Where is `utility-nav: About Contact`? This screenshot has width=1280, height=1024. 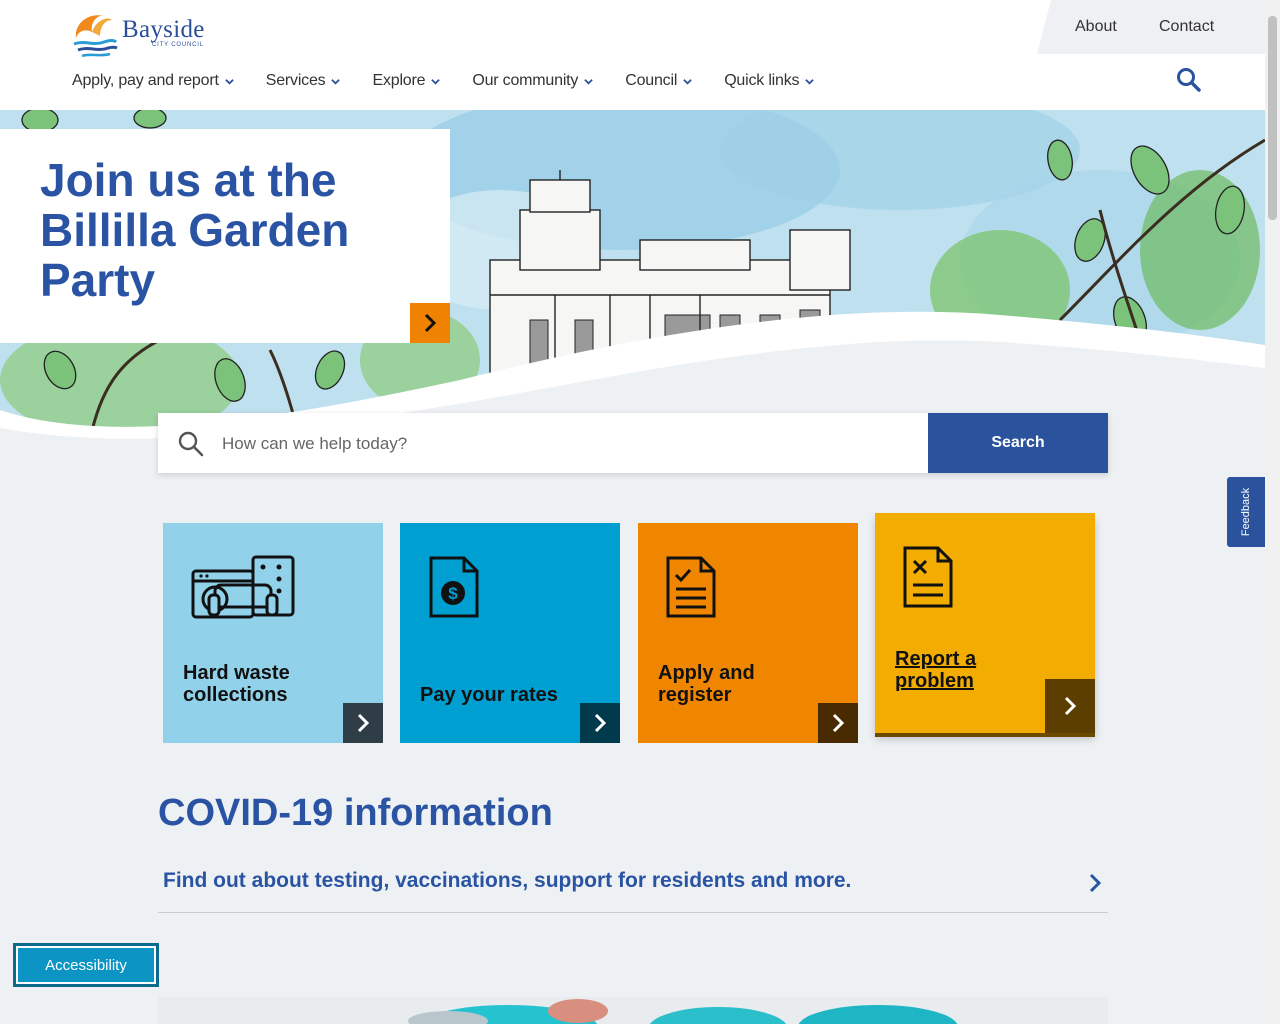 utility-nav: About Contact is located at coordinates (1151, 27).